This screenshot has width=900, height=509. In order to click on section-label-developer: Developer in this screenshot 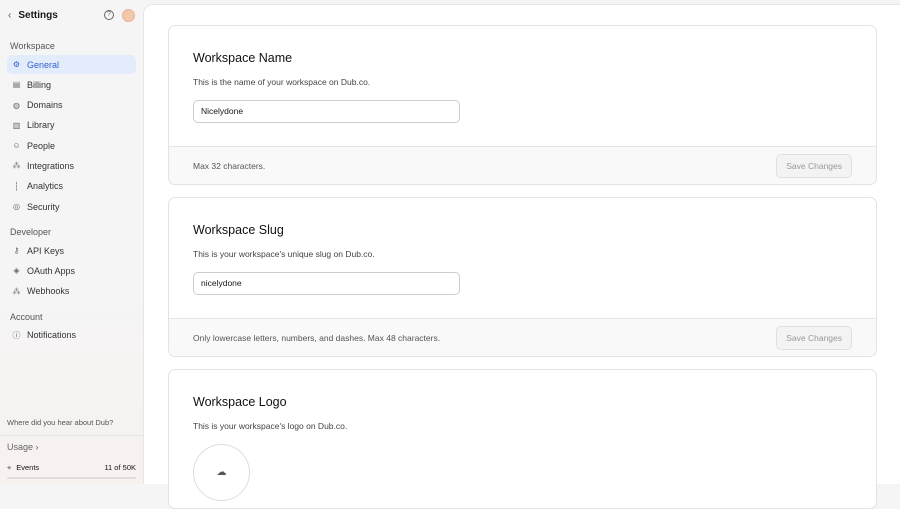, I will do `click(31, 232)`.